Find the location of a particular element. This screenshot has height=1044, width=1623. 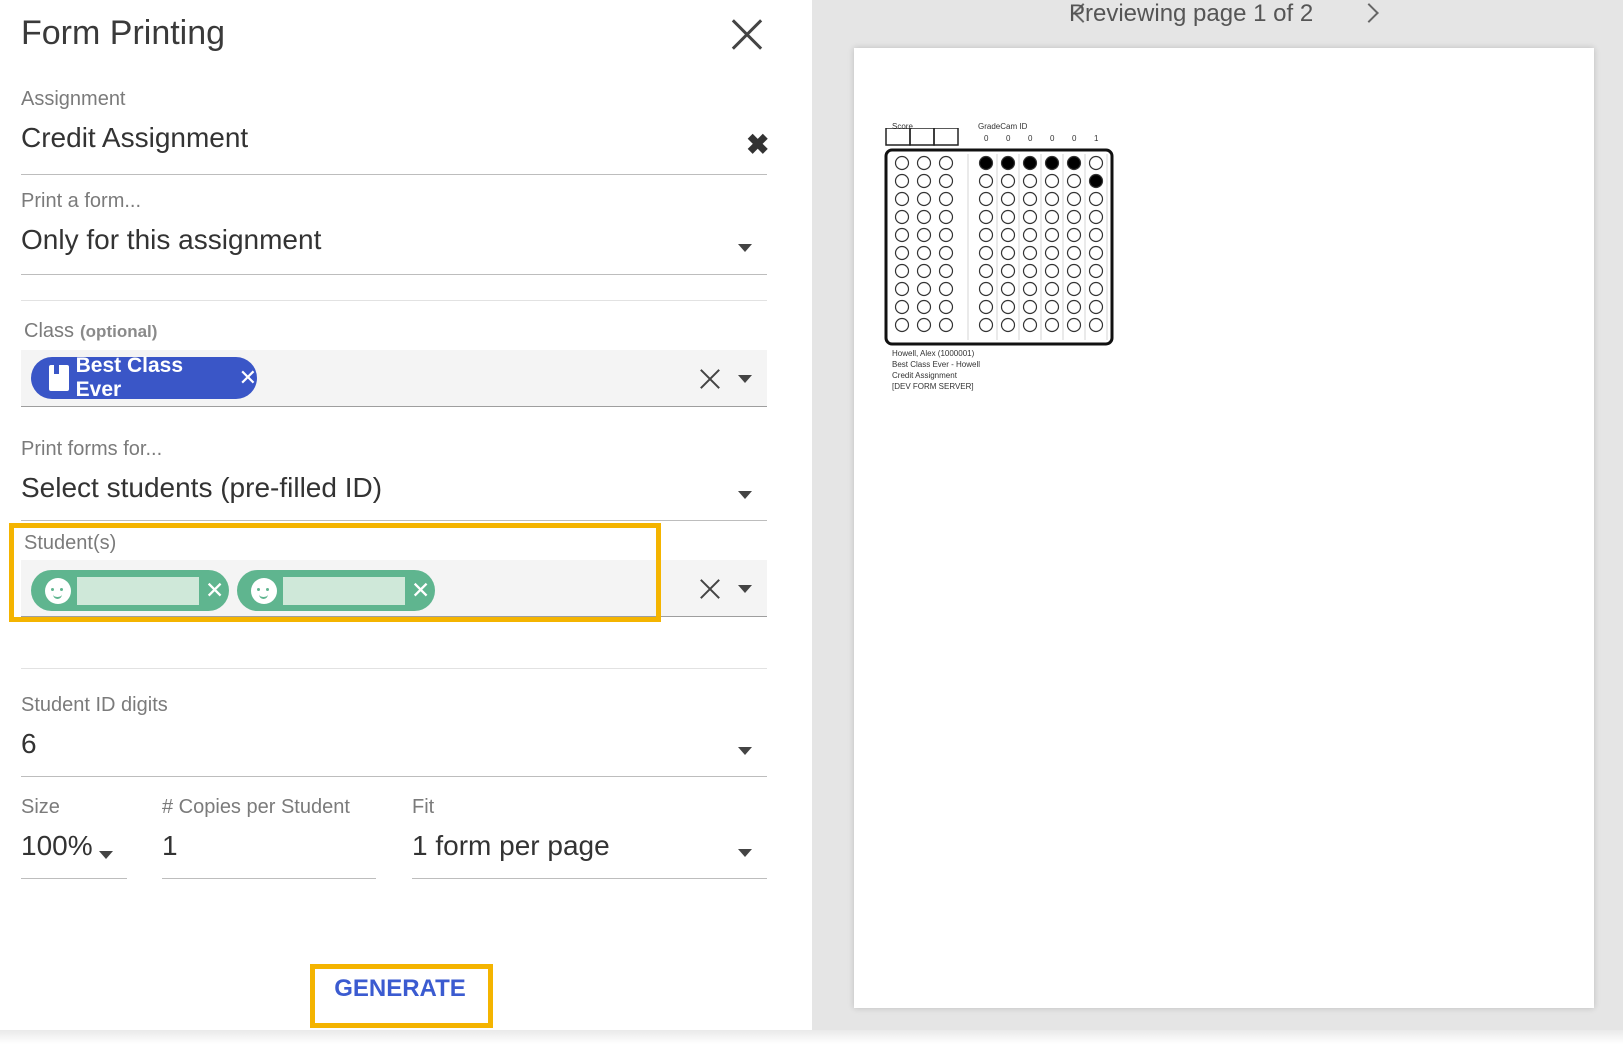

print-form-underline is located at coordinates (394, 274).